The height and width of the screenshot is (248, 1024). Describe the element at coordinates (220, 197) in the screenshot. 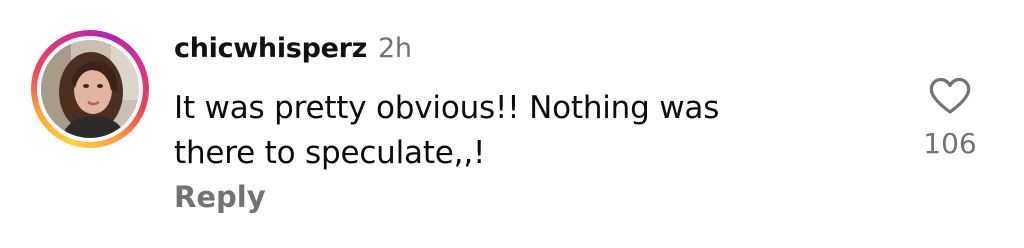

I see `reply-button: Reply` at that location.